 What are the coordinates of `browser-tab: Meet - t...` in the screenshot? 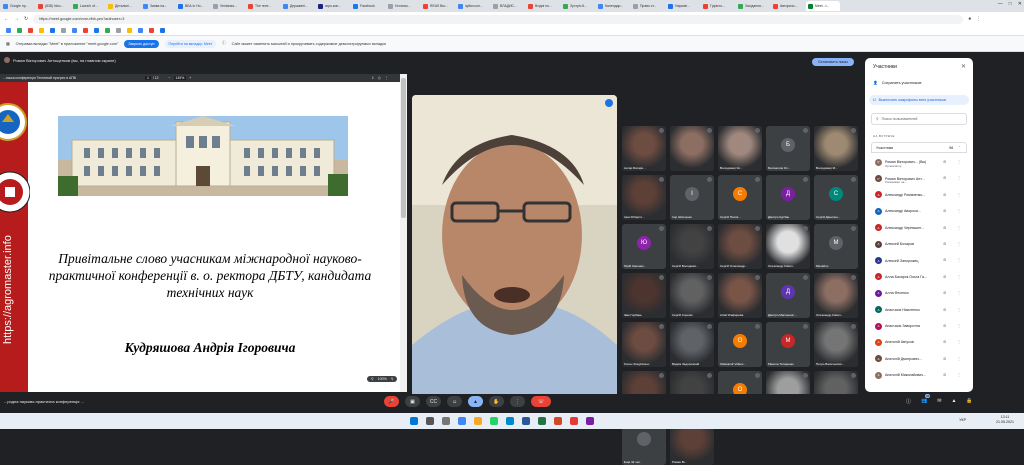 It's located at (823, 6).